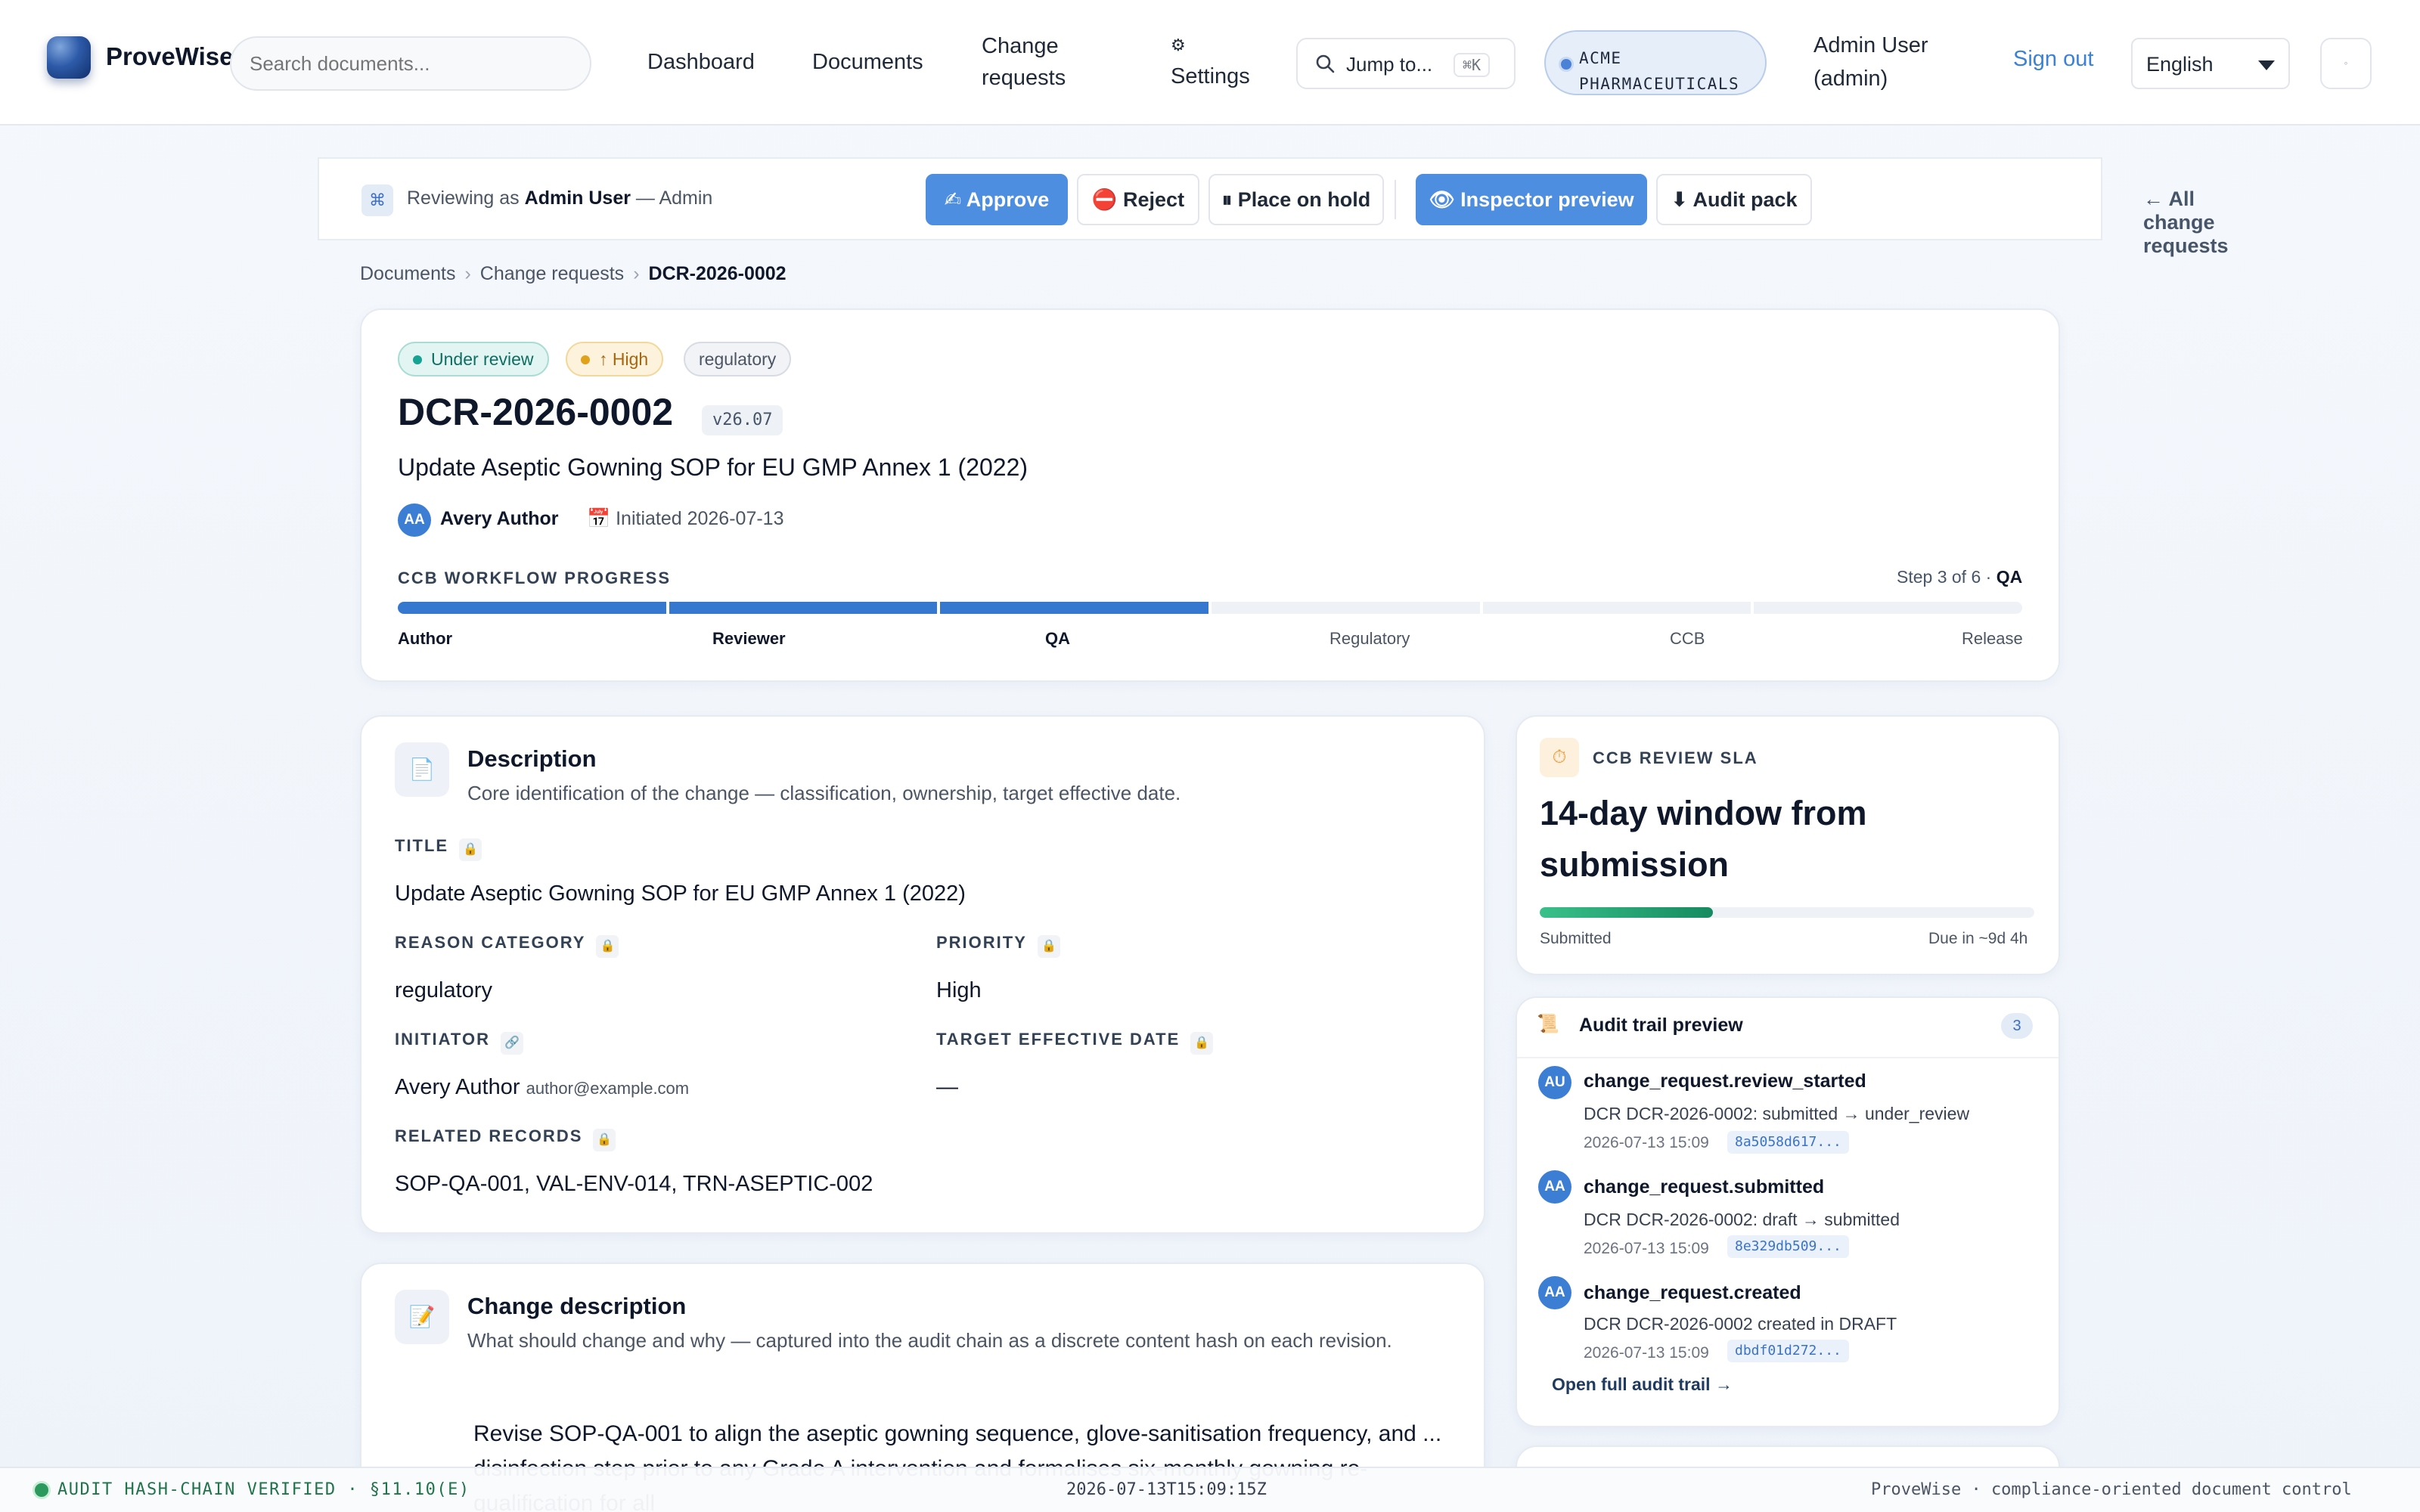 The height and width of the screenshot is (1512, 2420). Describe the element at coordinates (701, 62) in the screenshot. I see `nav-dashboard: Dashboard` at that location.